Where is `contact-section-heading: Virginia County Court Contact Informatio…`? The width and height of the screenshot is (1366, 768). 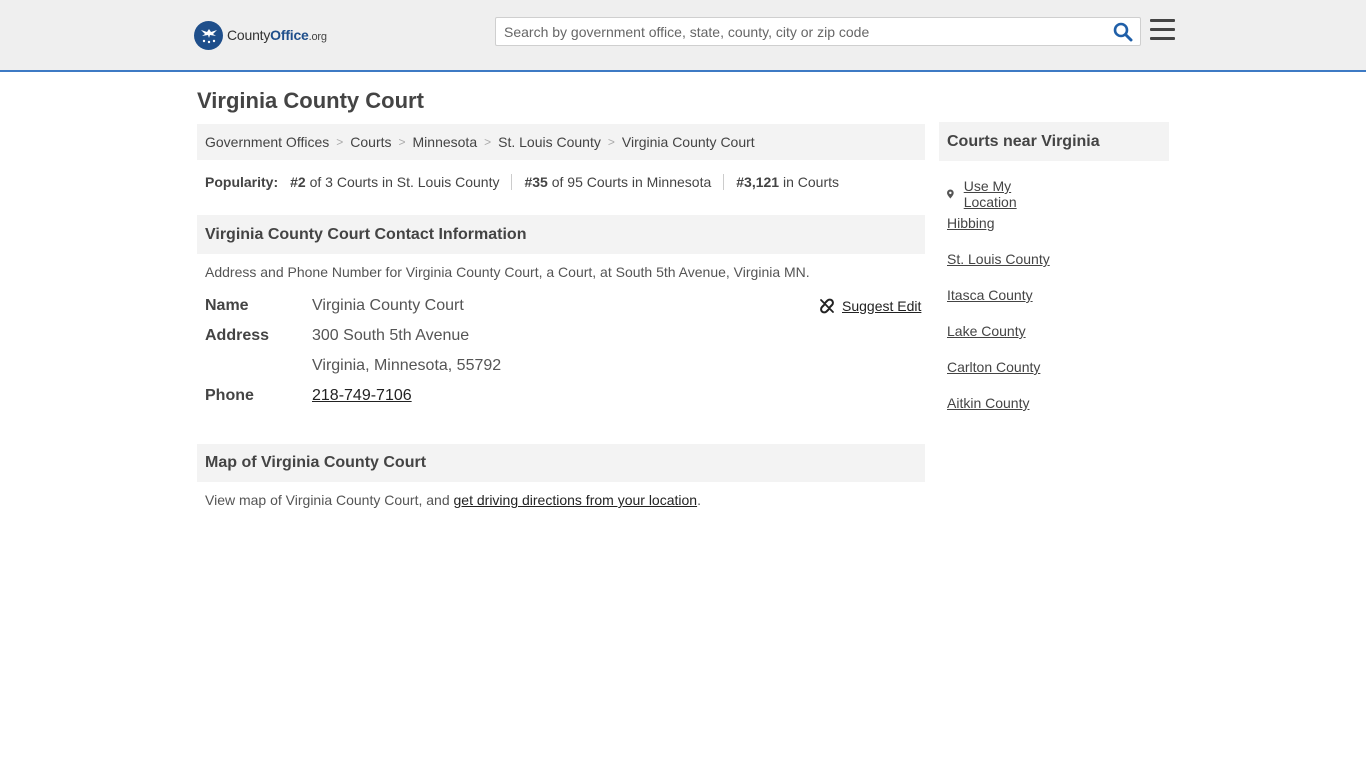 contact-section-heading: Virginia County Court Contact Informatio… is located at coordinates (561, 234).